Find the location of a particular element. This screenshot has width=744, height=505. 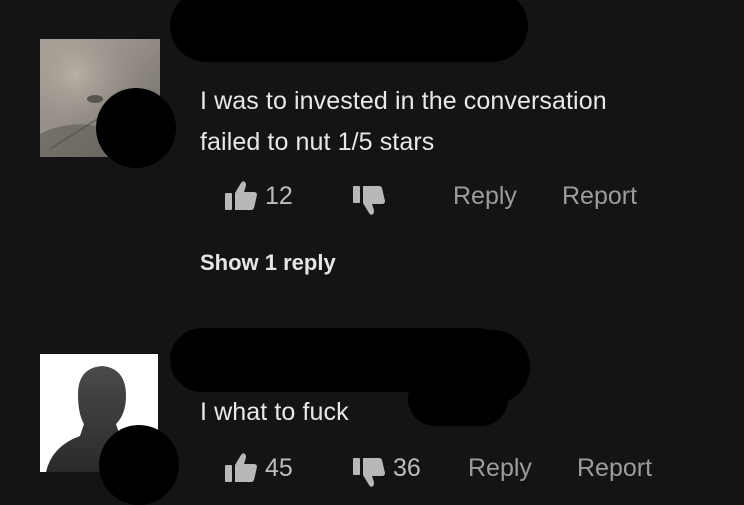

dislike-count-2: 36 is located at coordinates (407, 468).